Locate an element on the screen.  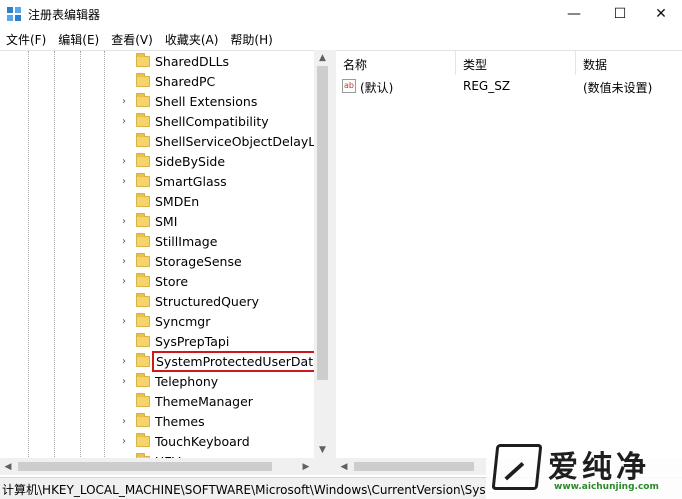
tree-node-label: Shell Extensions is located at coordinates (206, 101).